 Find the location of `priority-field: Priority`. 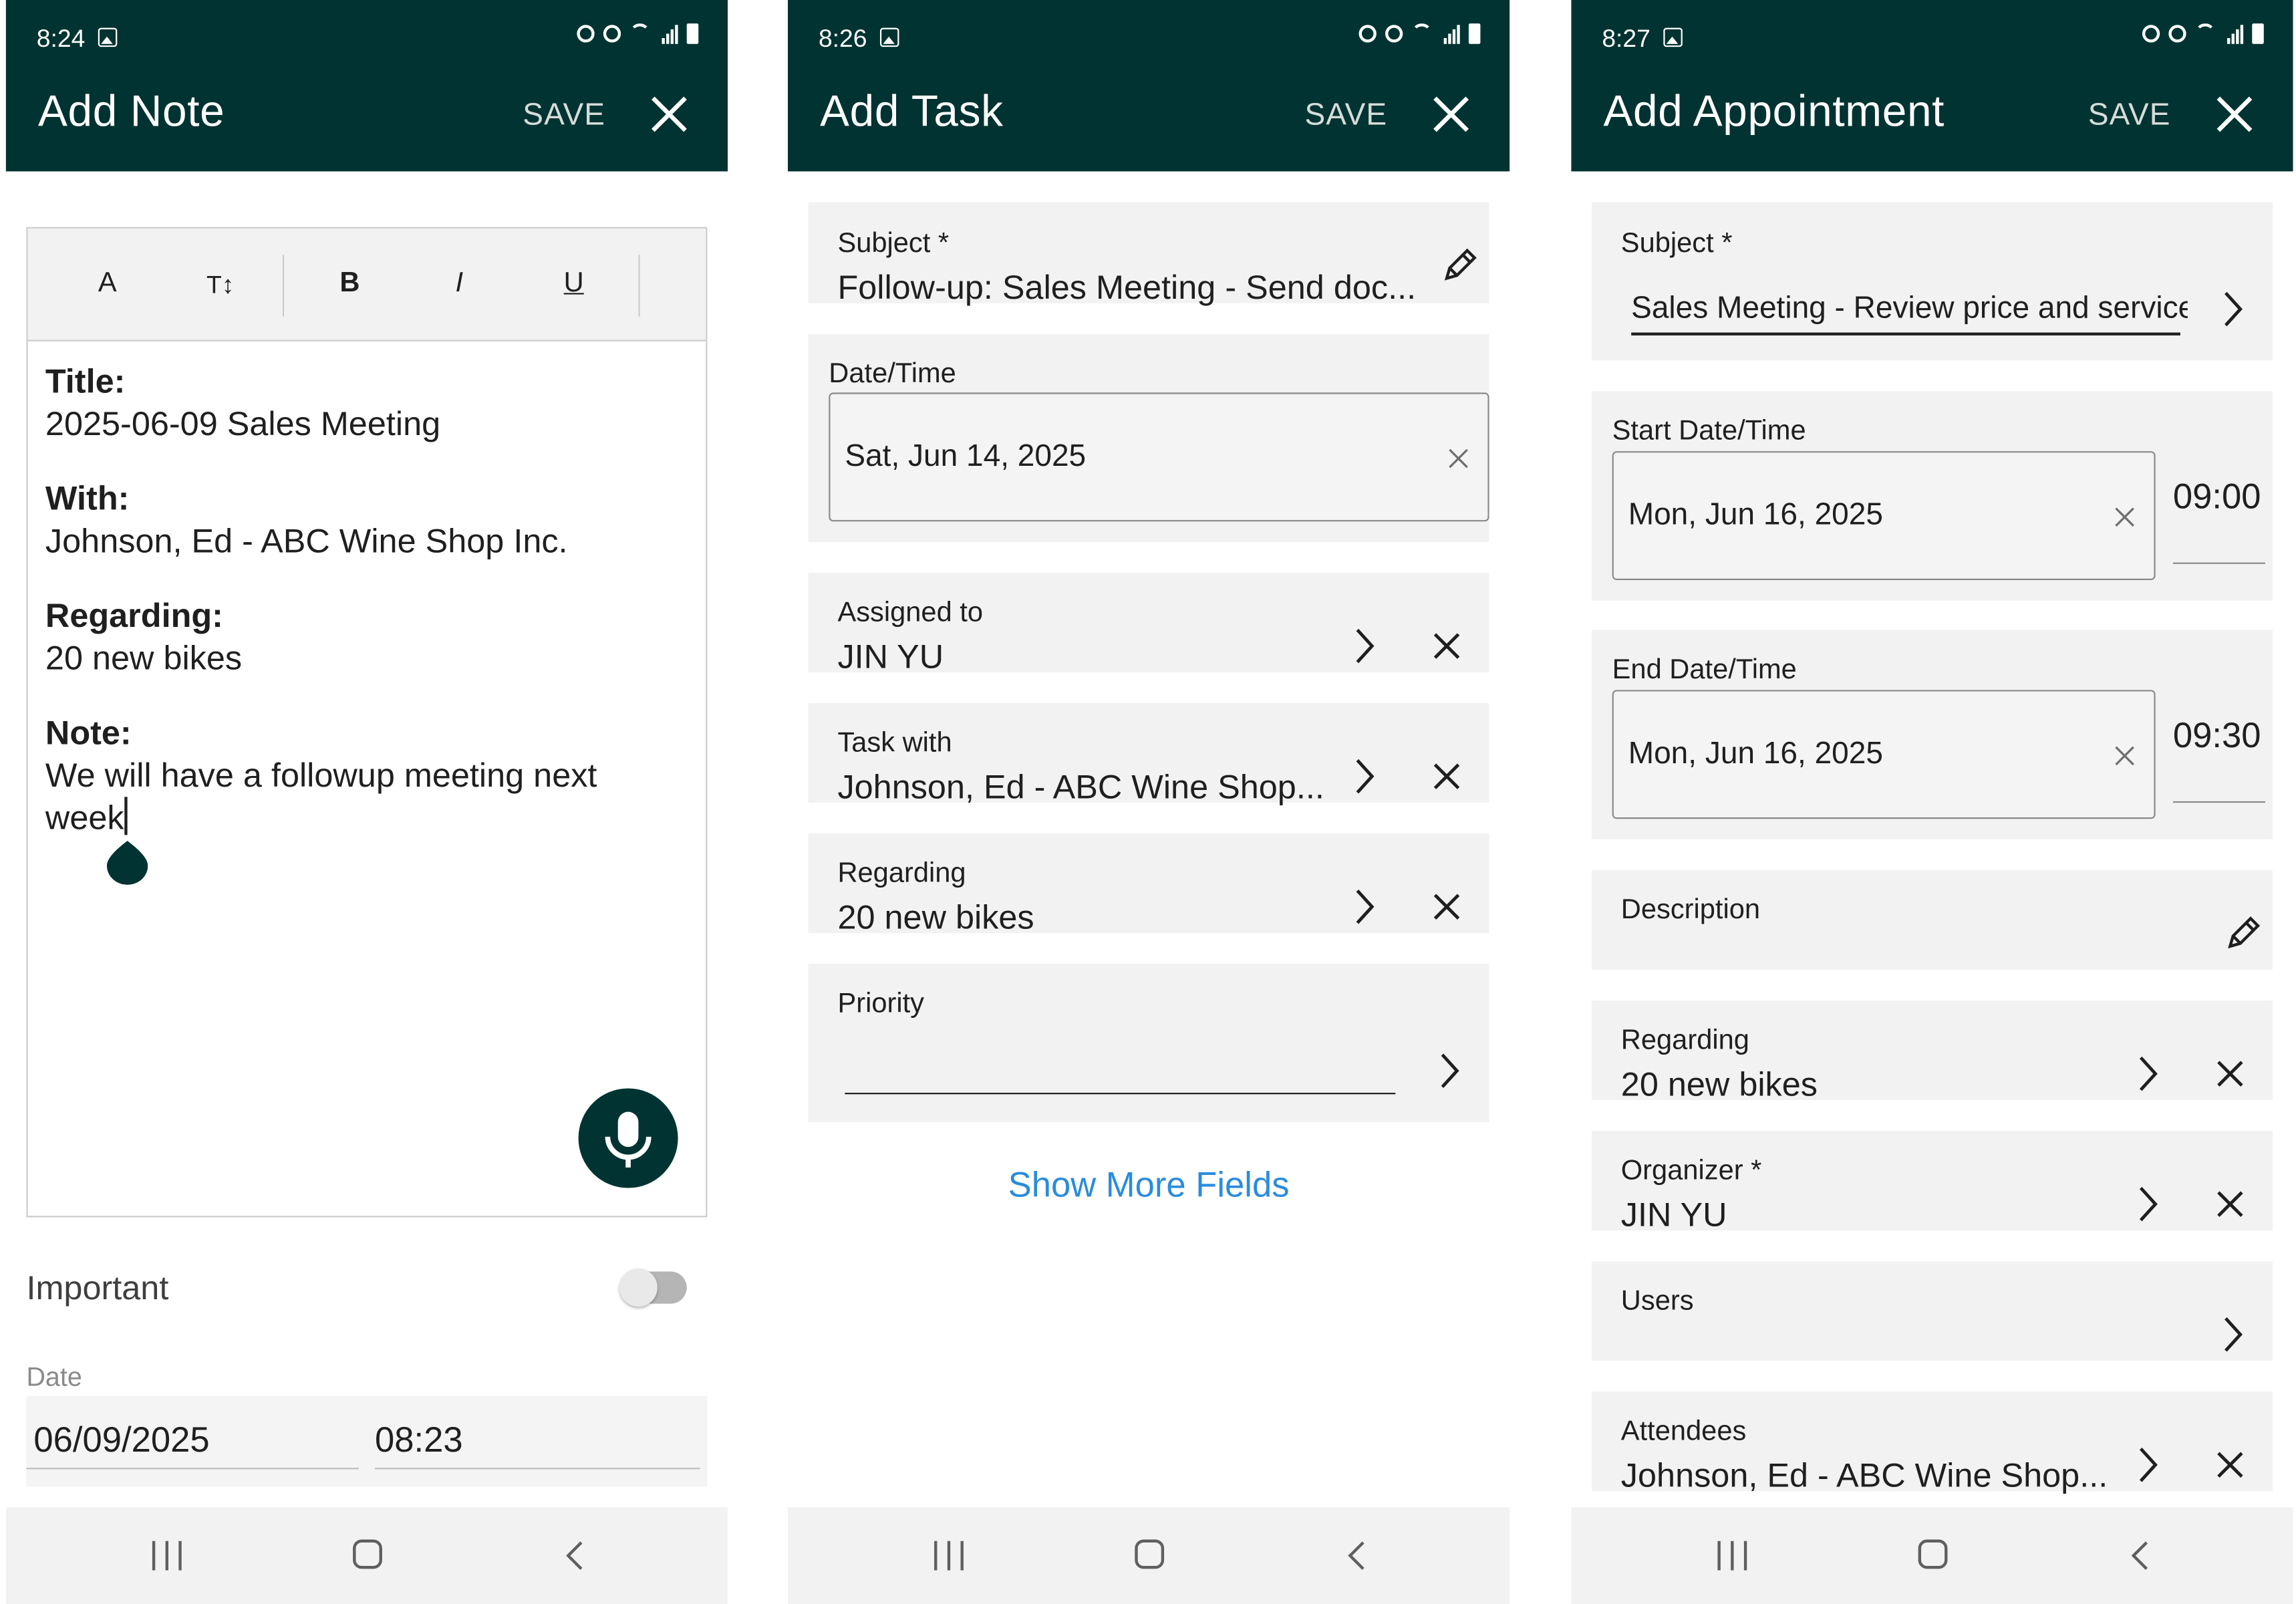

priority-field: Priority is located at coordinates (1148, 1043).